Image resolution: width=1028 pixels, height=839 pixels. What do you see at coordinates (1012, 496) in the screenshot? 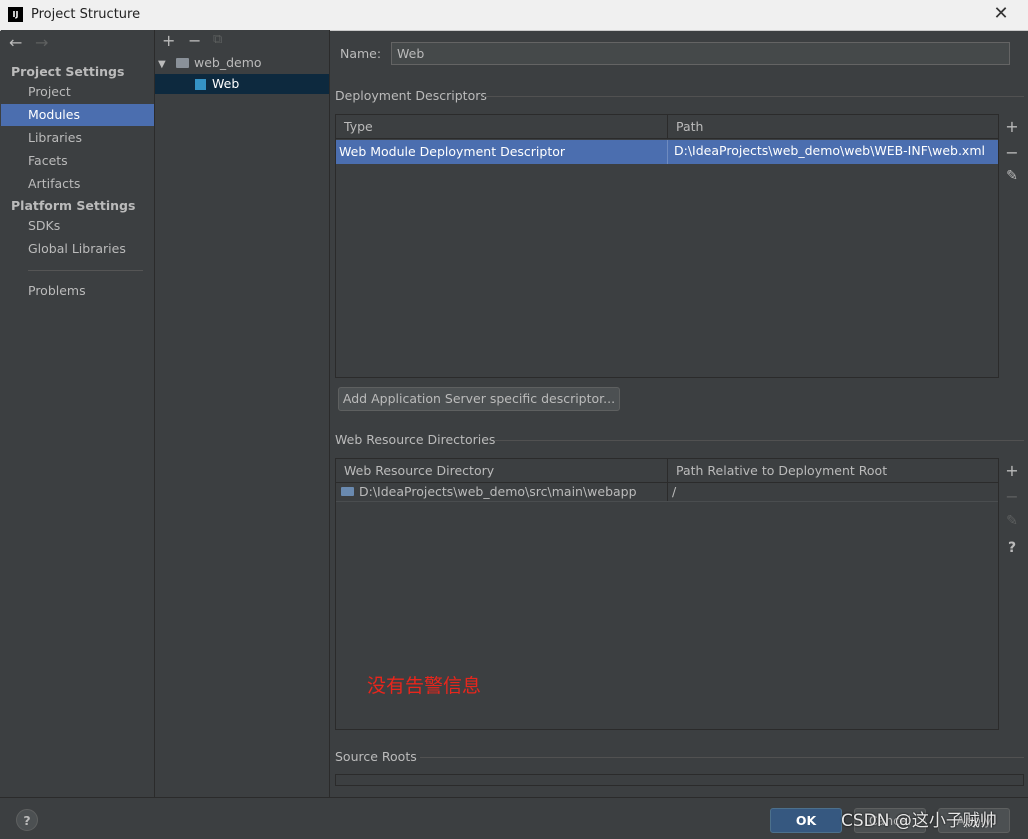
I see `remove-resource-icon: −` at bounding box center [1012, 496].